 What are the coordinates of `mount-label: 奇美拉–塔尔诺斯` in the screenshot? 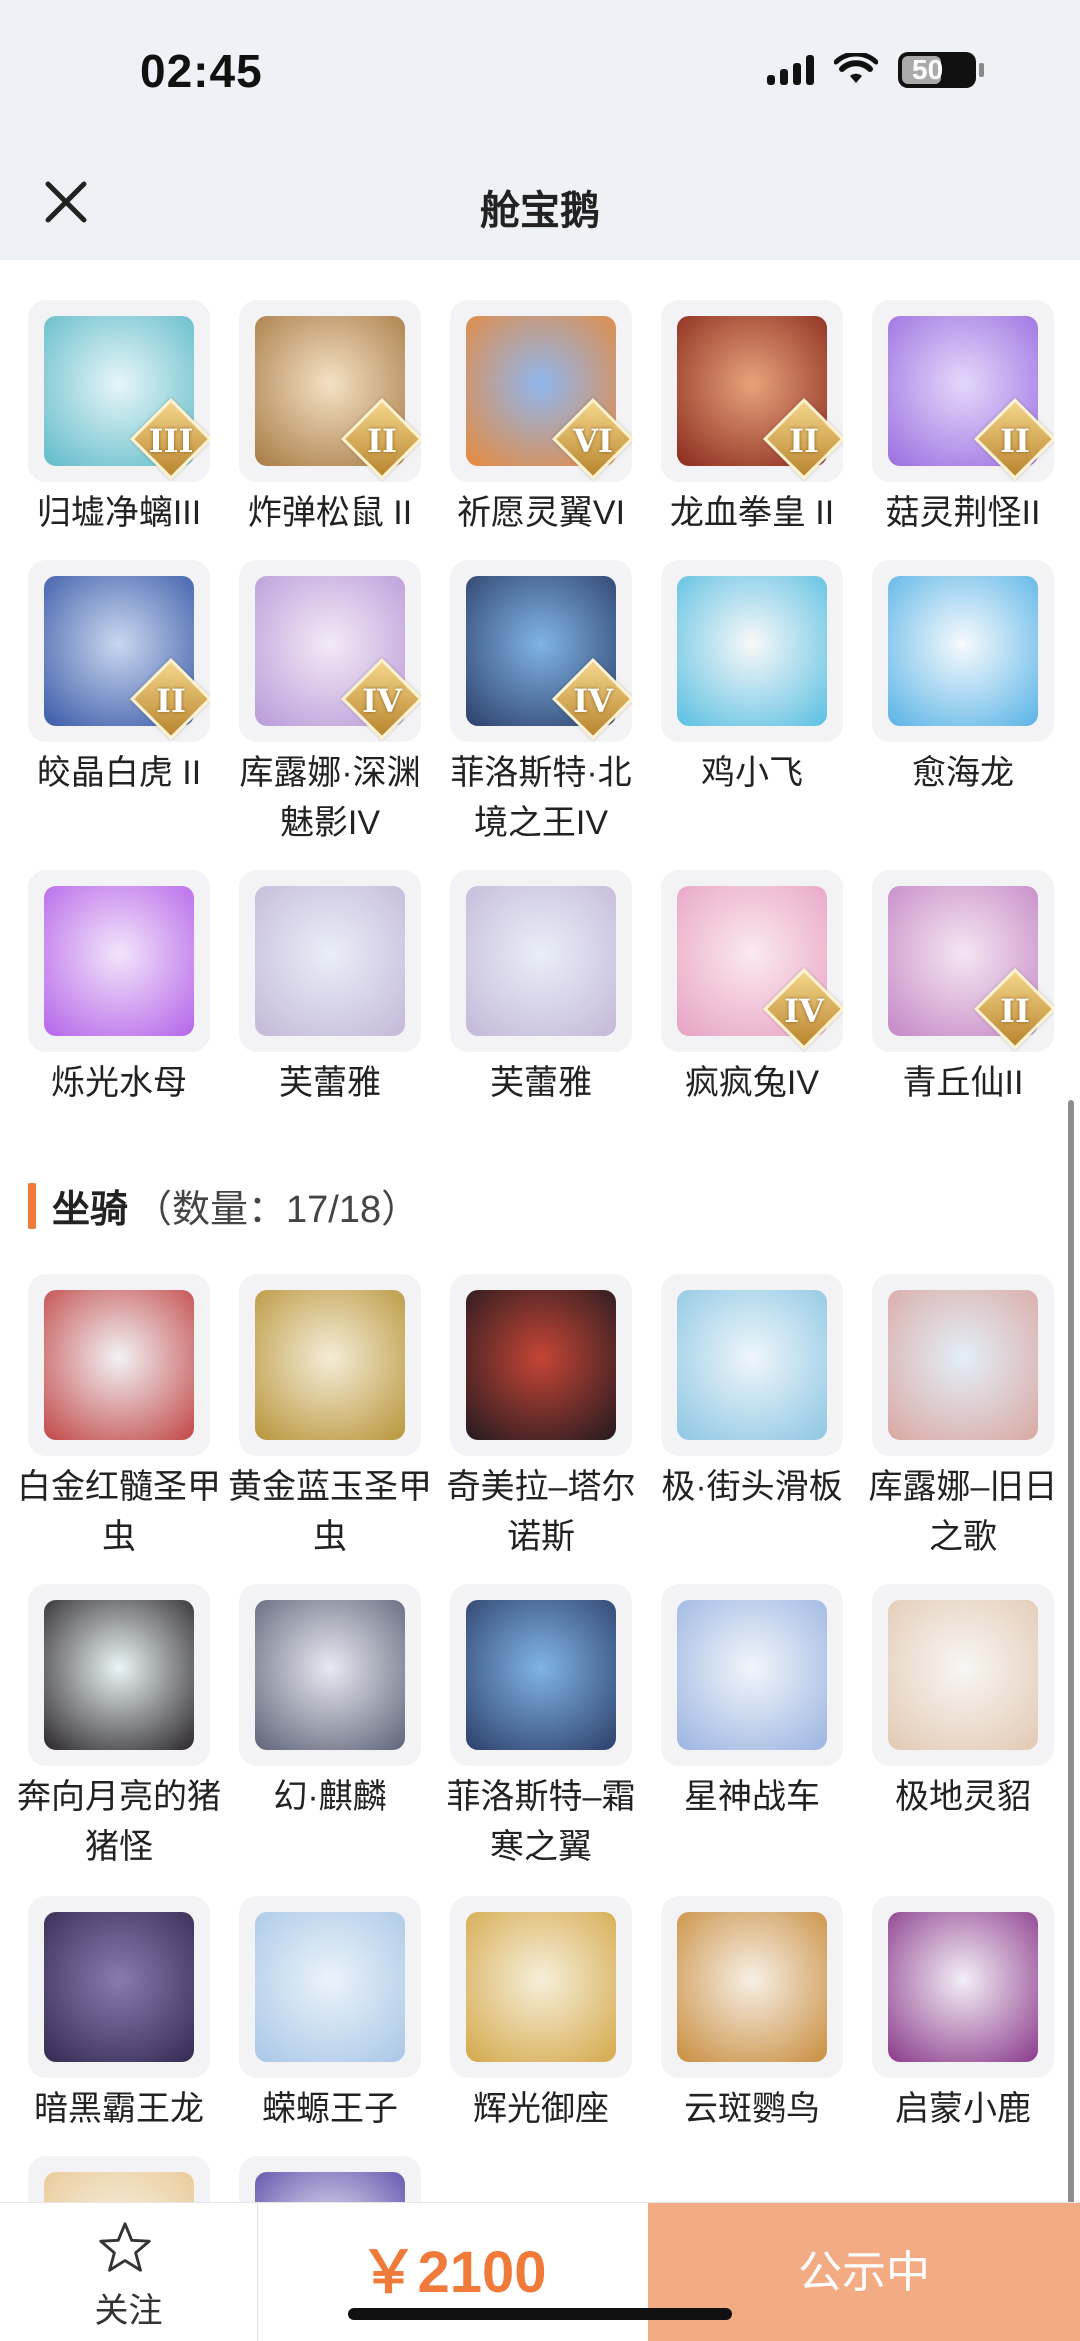 It's located at (541, 1512).